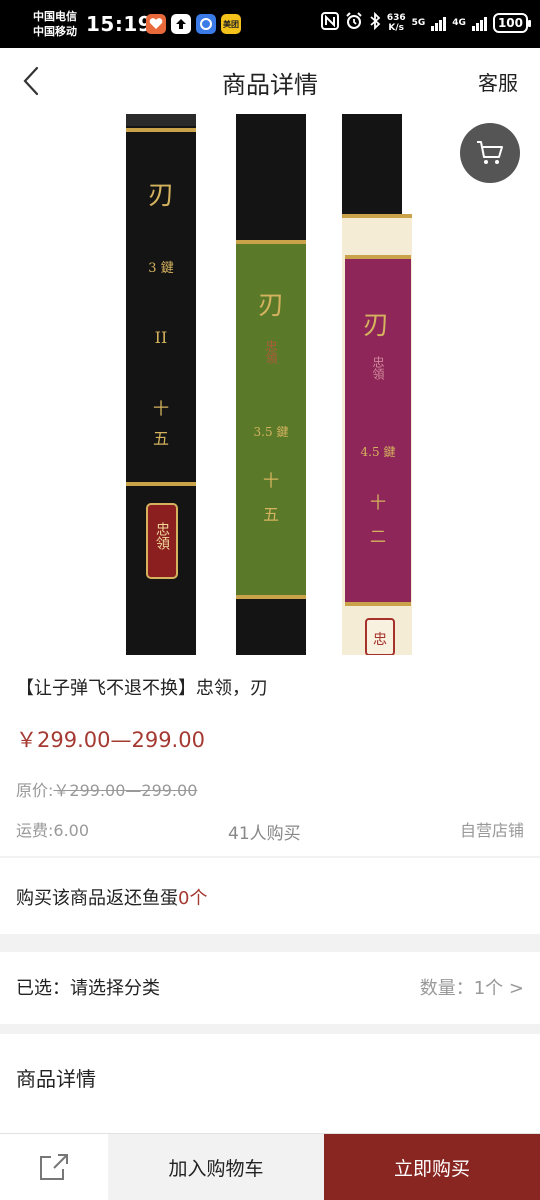  What do you see at coordinates (161, 337) in the screenshot?
I see `rod-1-grade-label: II` at bounding box center [161, 337].